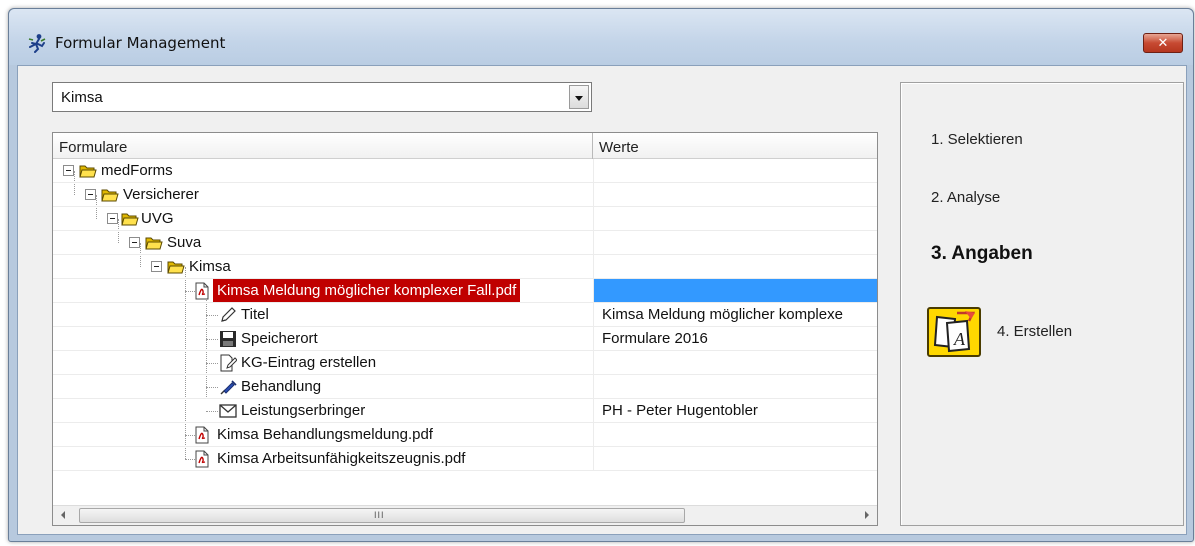 The width and height of the screenshot is (1195, 546). I want to click on svg-text: A, so click(959, 339).